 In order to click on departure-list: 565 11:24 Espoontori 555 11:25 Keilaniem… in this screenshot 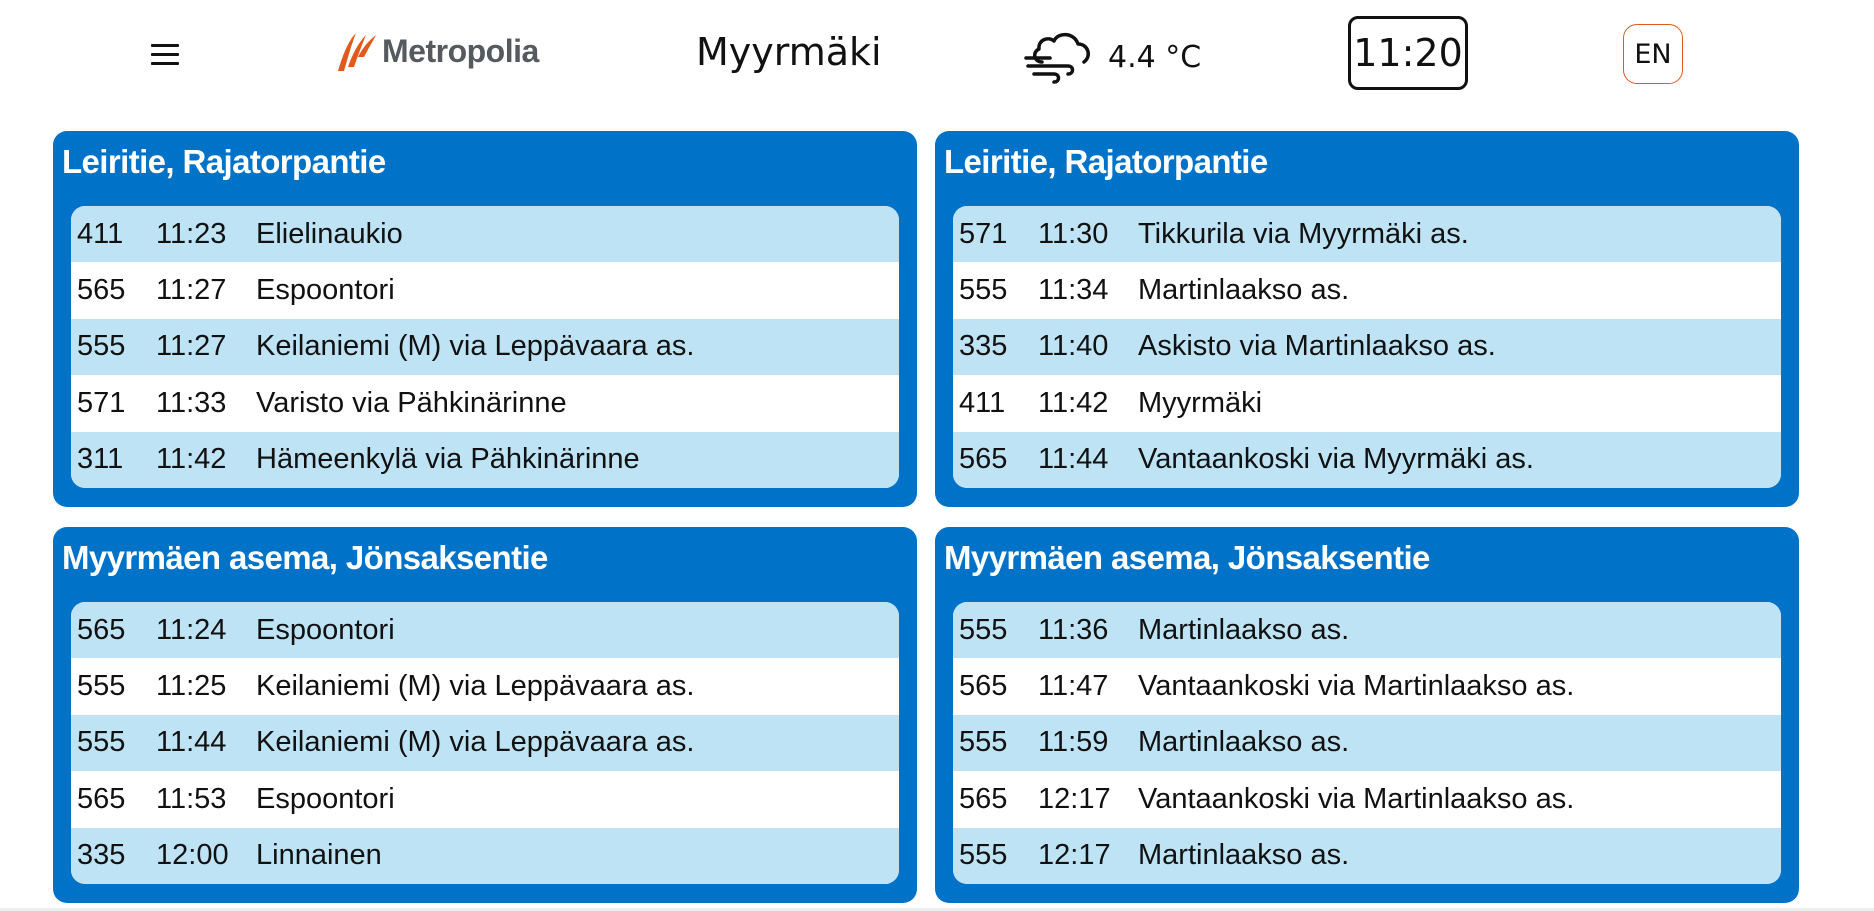, I will do `click(485, 743)`.